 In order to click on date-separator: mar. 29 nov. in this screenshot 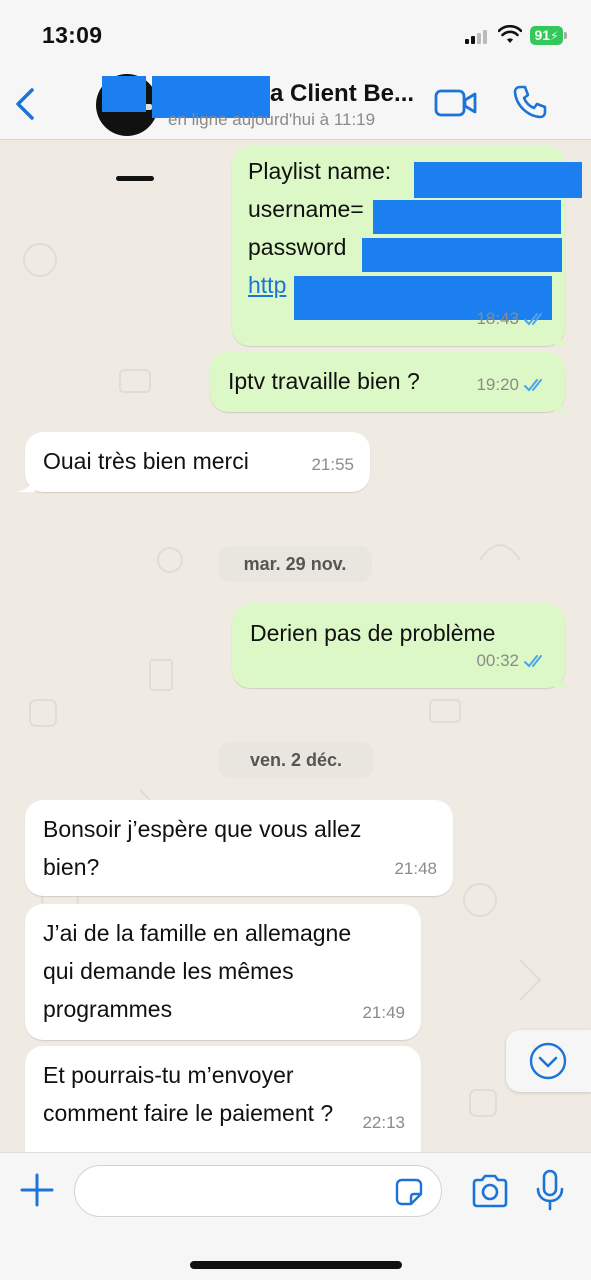, I will do `click(295, 564)`.